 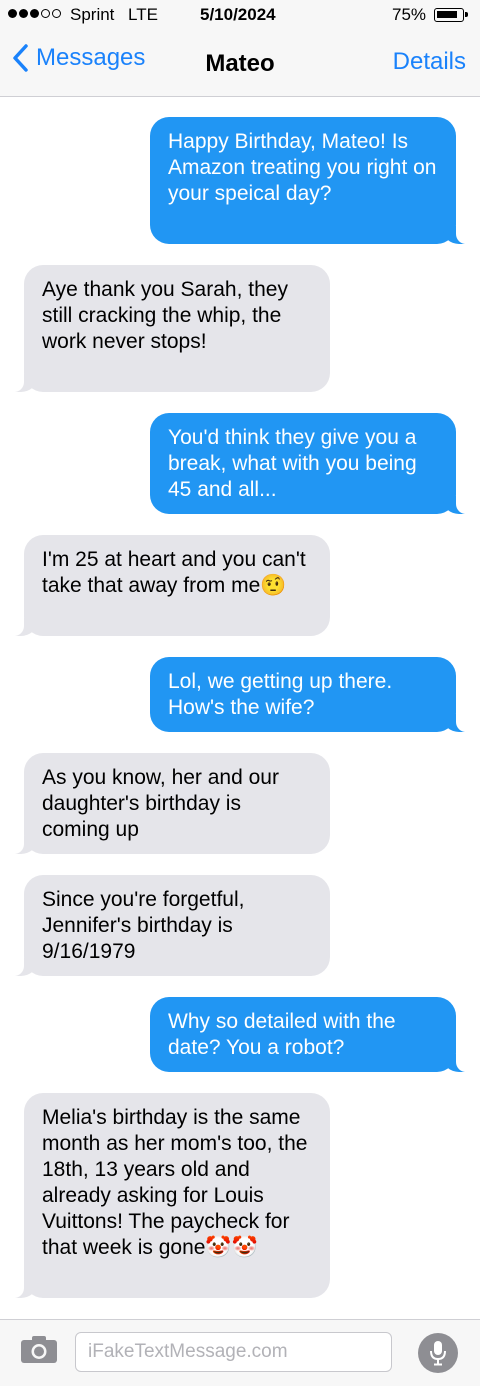 What do you see at coordinates (92, 14) in the screenshot?
I see `carrier-name: Sprint` at bounding box center [92, 14].